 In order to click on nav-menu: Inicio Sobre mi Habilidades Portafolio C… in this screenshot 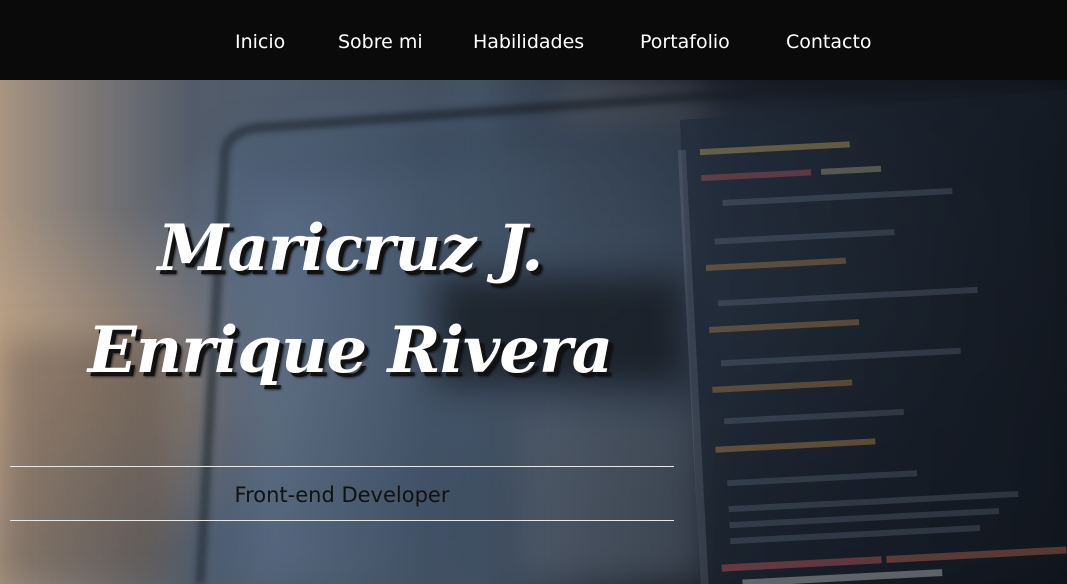, I will do `click(533, 40)`.